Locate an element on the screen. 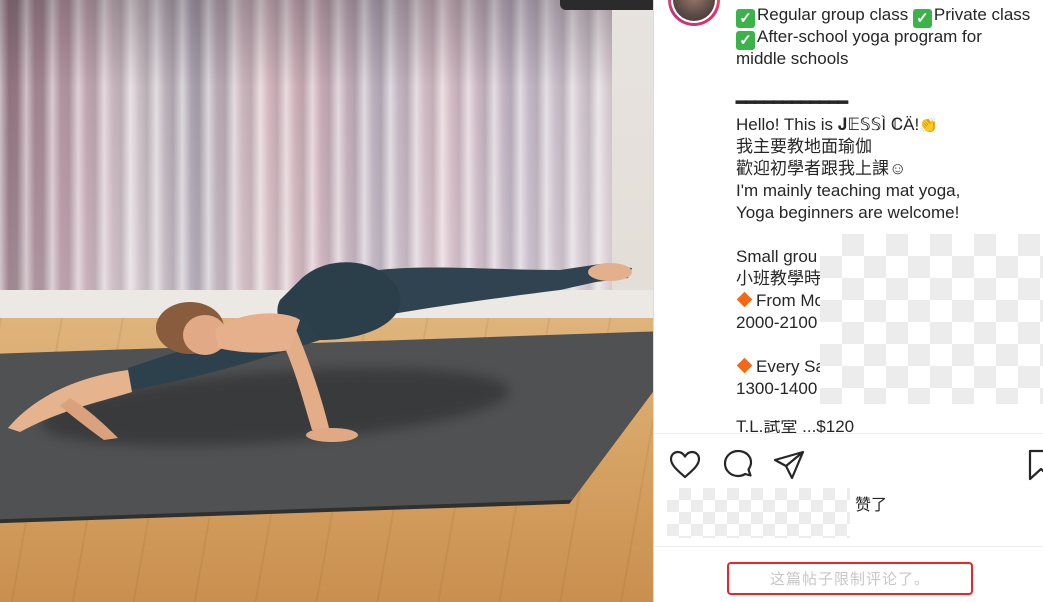  caption-line-greeting: Hello! This is 𝐉𝔼𝕊𝕊Ì ℂÄ!👏 is located at coordinates (886, 125).